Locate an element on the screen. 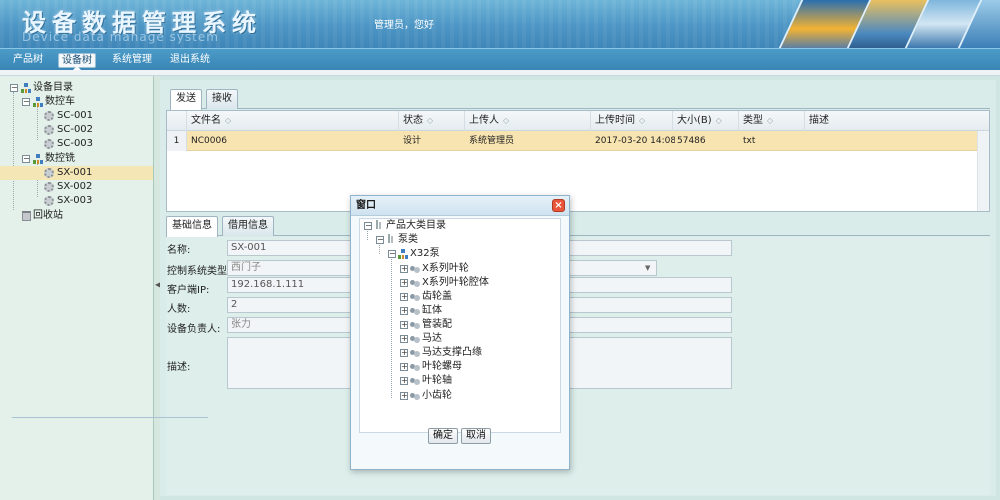 This screenshot has height=500, width=1000. nav-system-manage: 系统管理 is located at coordinates (132, 60).